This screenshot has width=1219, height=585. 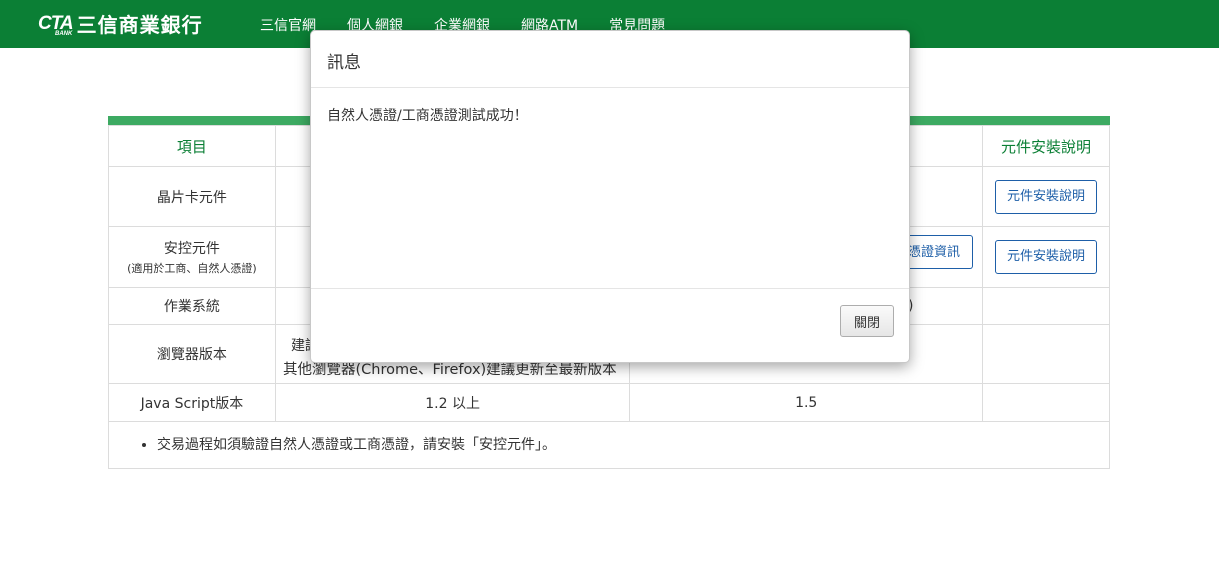 I want to click on logo-mark: CTA BANK, so click(x=56, y=24).